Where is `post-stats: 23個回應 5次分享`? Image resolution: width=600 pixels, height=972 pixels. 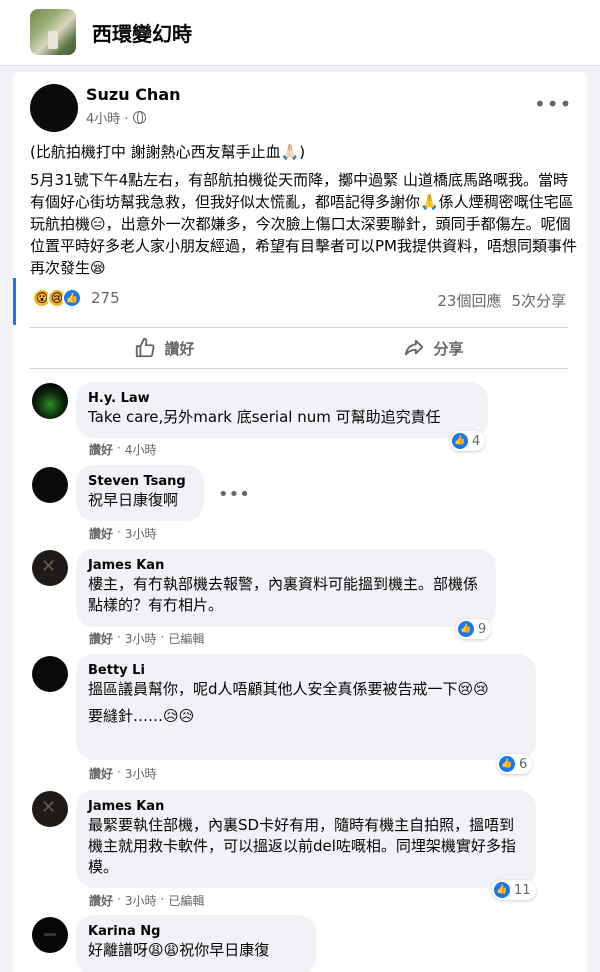 post-stats: 23個回應 5次分享 is located at coordinates (501, 300).